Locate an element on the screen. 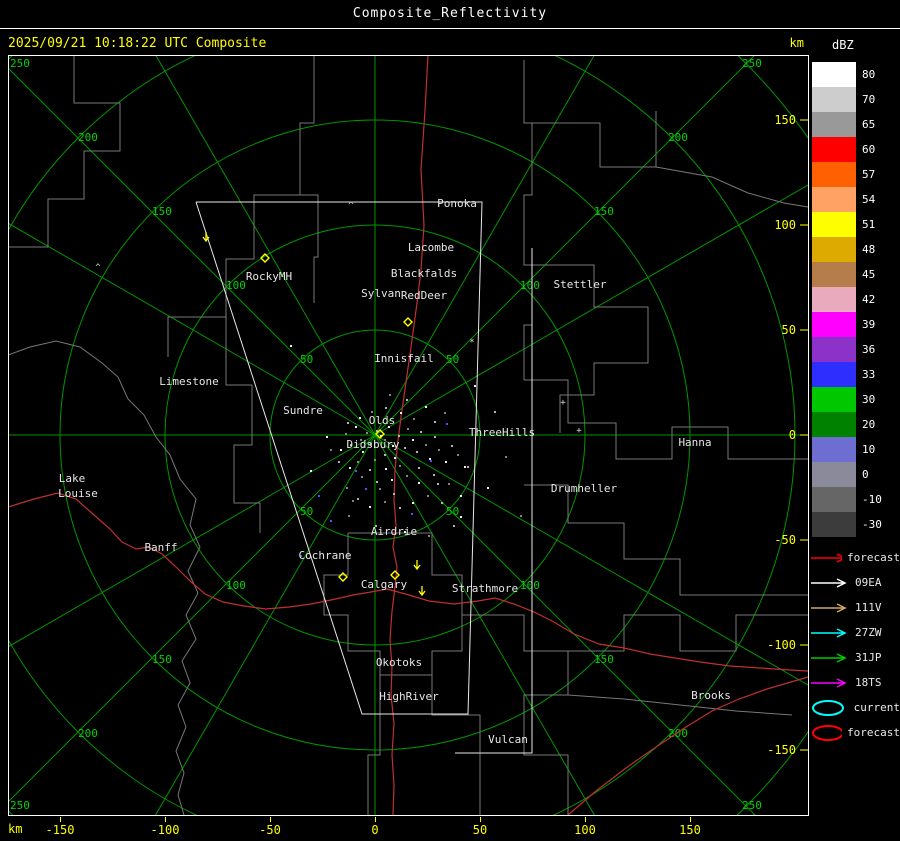 This screenshot has height=841, width=900. colorbar-value-label: 60 is located at coordinates (869, 149).